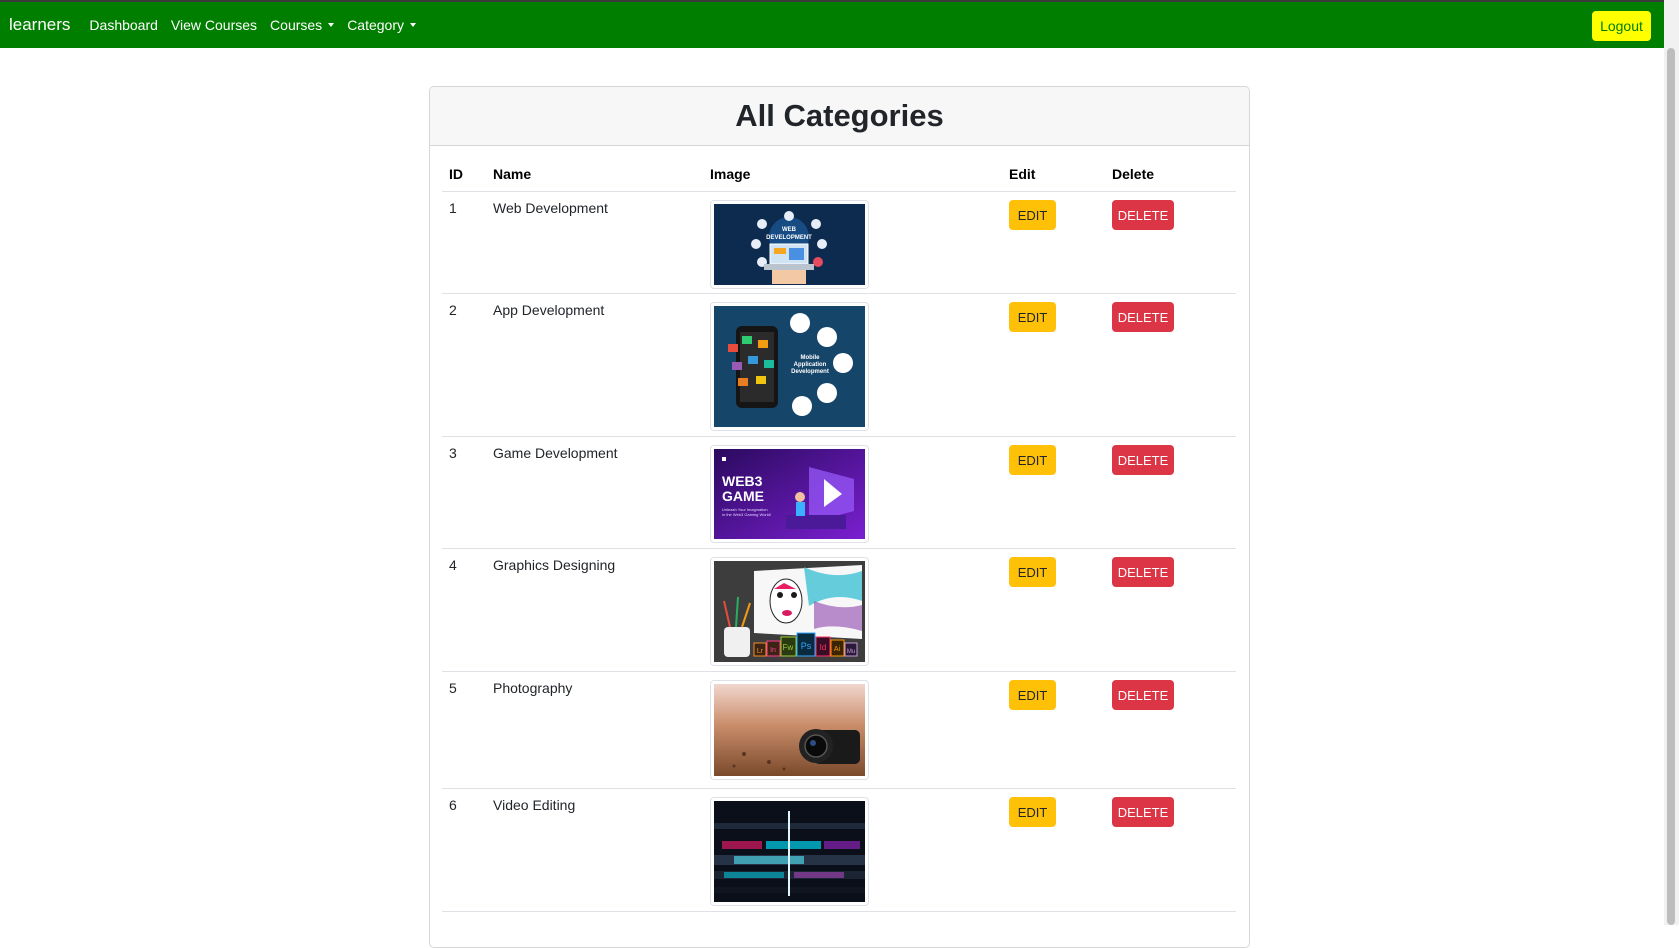 The image size is (1679, 948). Describe the element at coordinates (123, 25) in the screenshot. I see `nav-link-dashboard: Dashboard` at that location.